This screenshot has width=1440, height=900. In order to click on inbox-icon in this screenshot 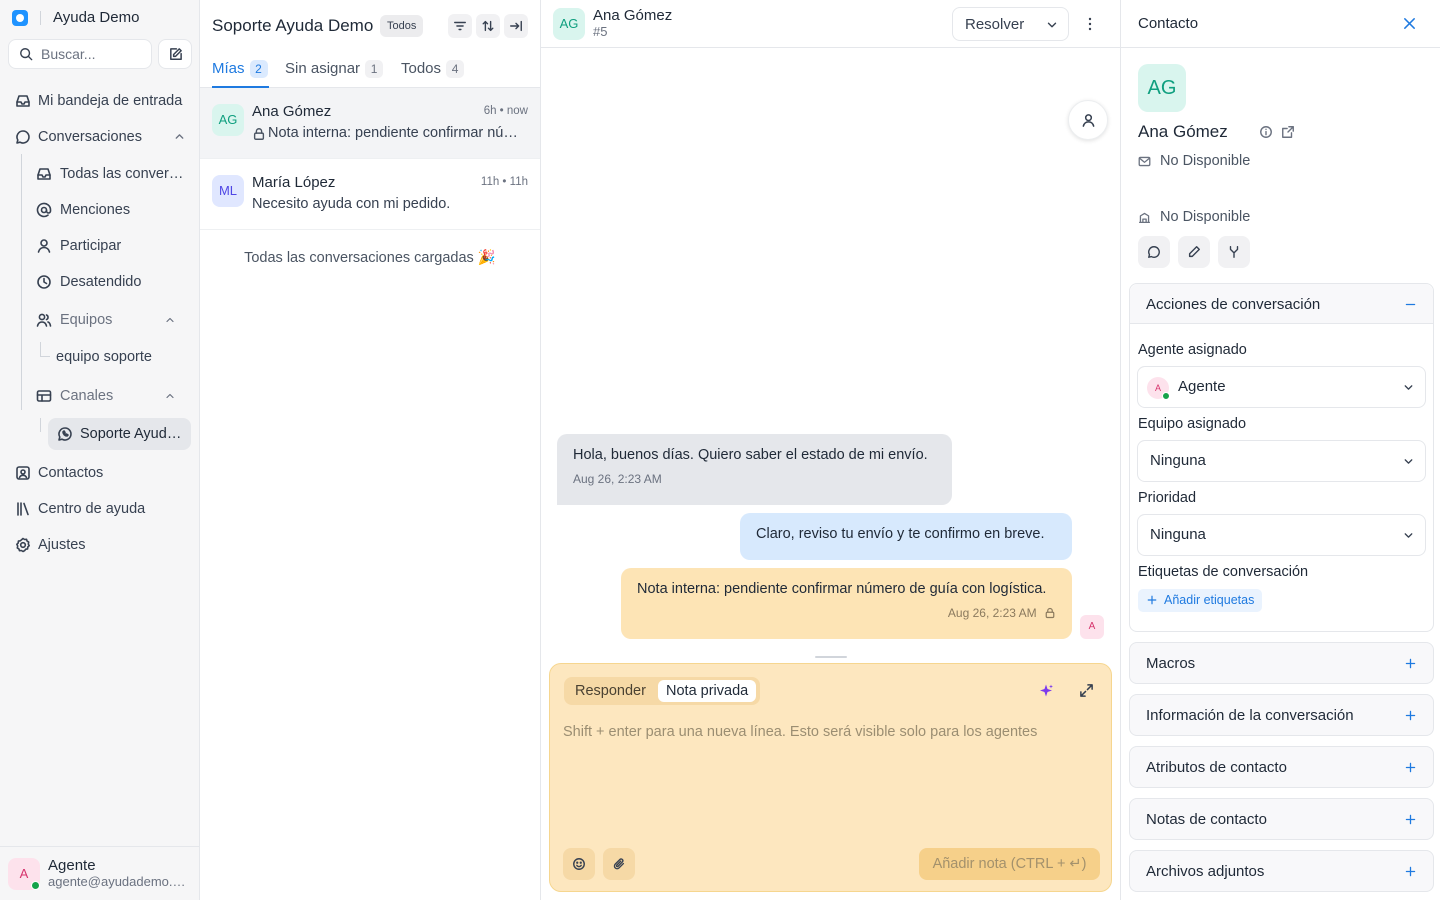, I will do `click(23, 101)`.